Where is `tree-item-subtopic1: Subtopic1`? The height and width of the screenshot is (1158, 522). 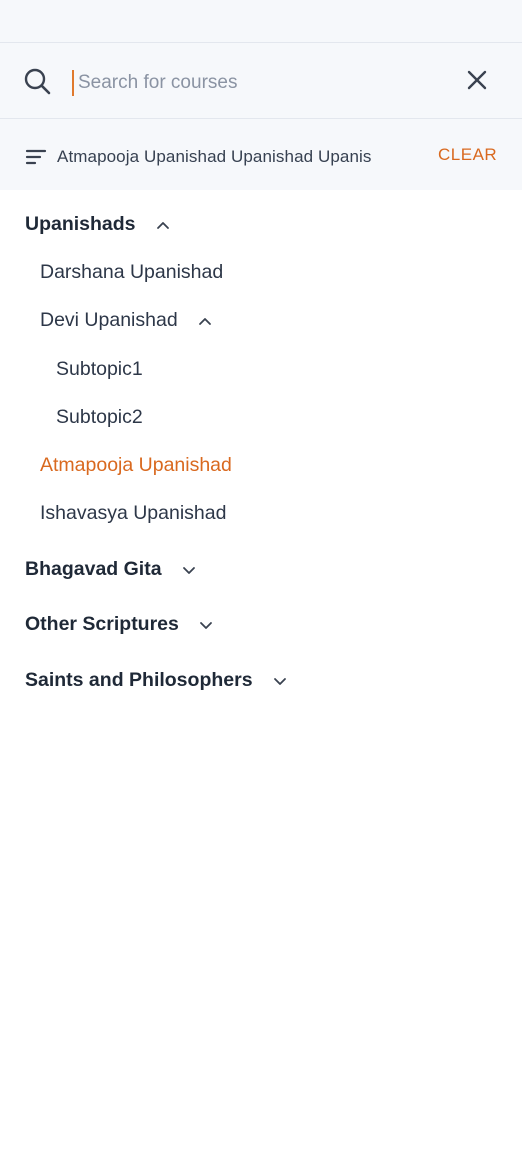 tree-item-subtopic1: Subtopic1 is located at coordinates (99, 369).